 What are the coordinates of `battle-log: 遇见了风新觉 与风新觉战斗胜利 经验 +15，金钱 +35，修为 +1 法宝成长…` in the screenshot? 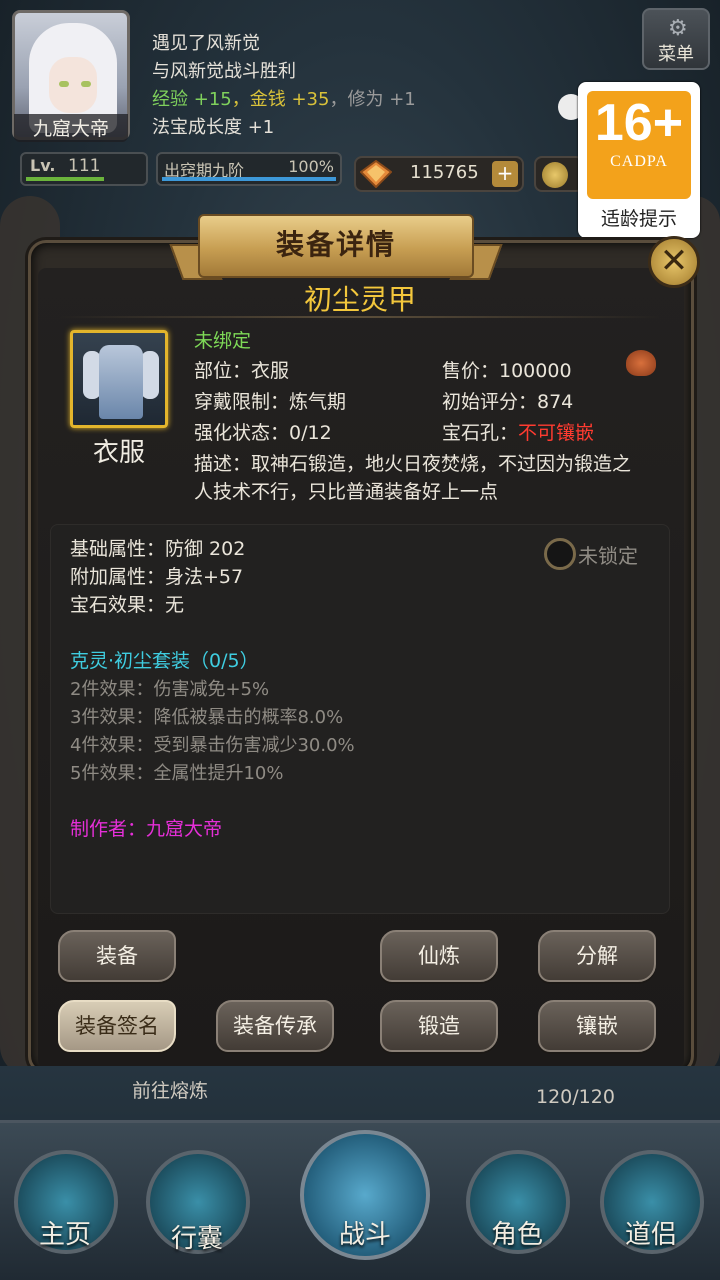 It's located at (284, 86).